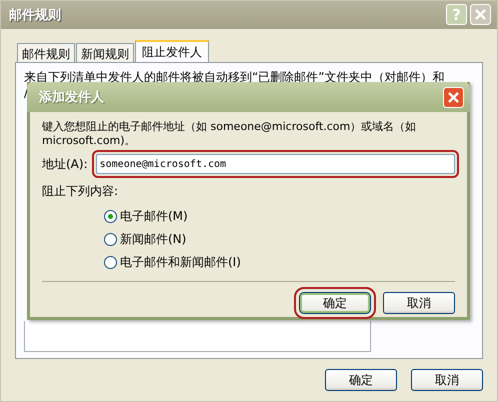  I want to click on radio-label: 新闻邮件(N), so click(153, 239).